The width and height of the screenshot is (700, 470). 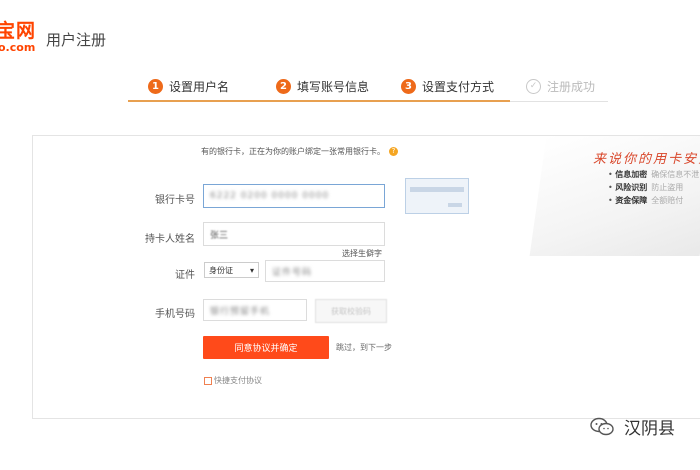 I want to click on holder-name-input: 张三, so click(x=294, y=234).